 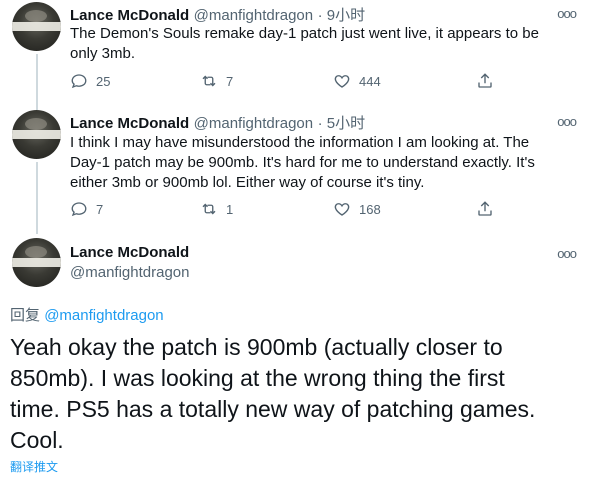 I want to click on retweet-button: 7, so click(x=216, y=81).